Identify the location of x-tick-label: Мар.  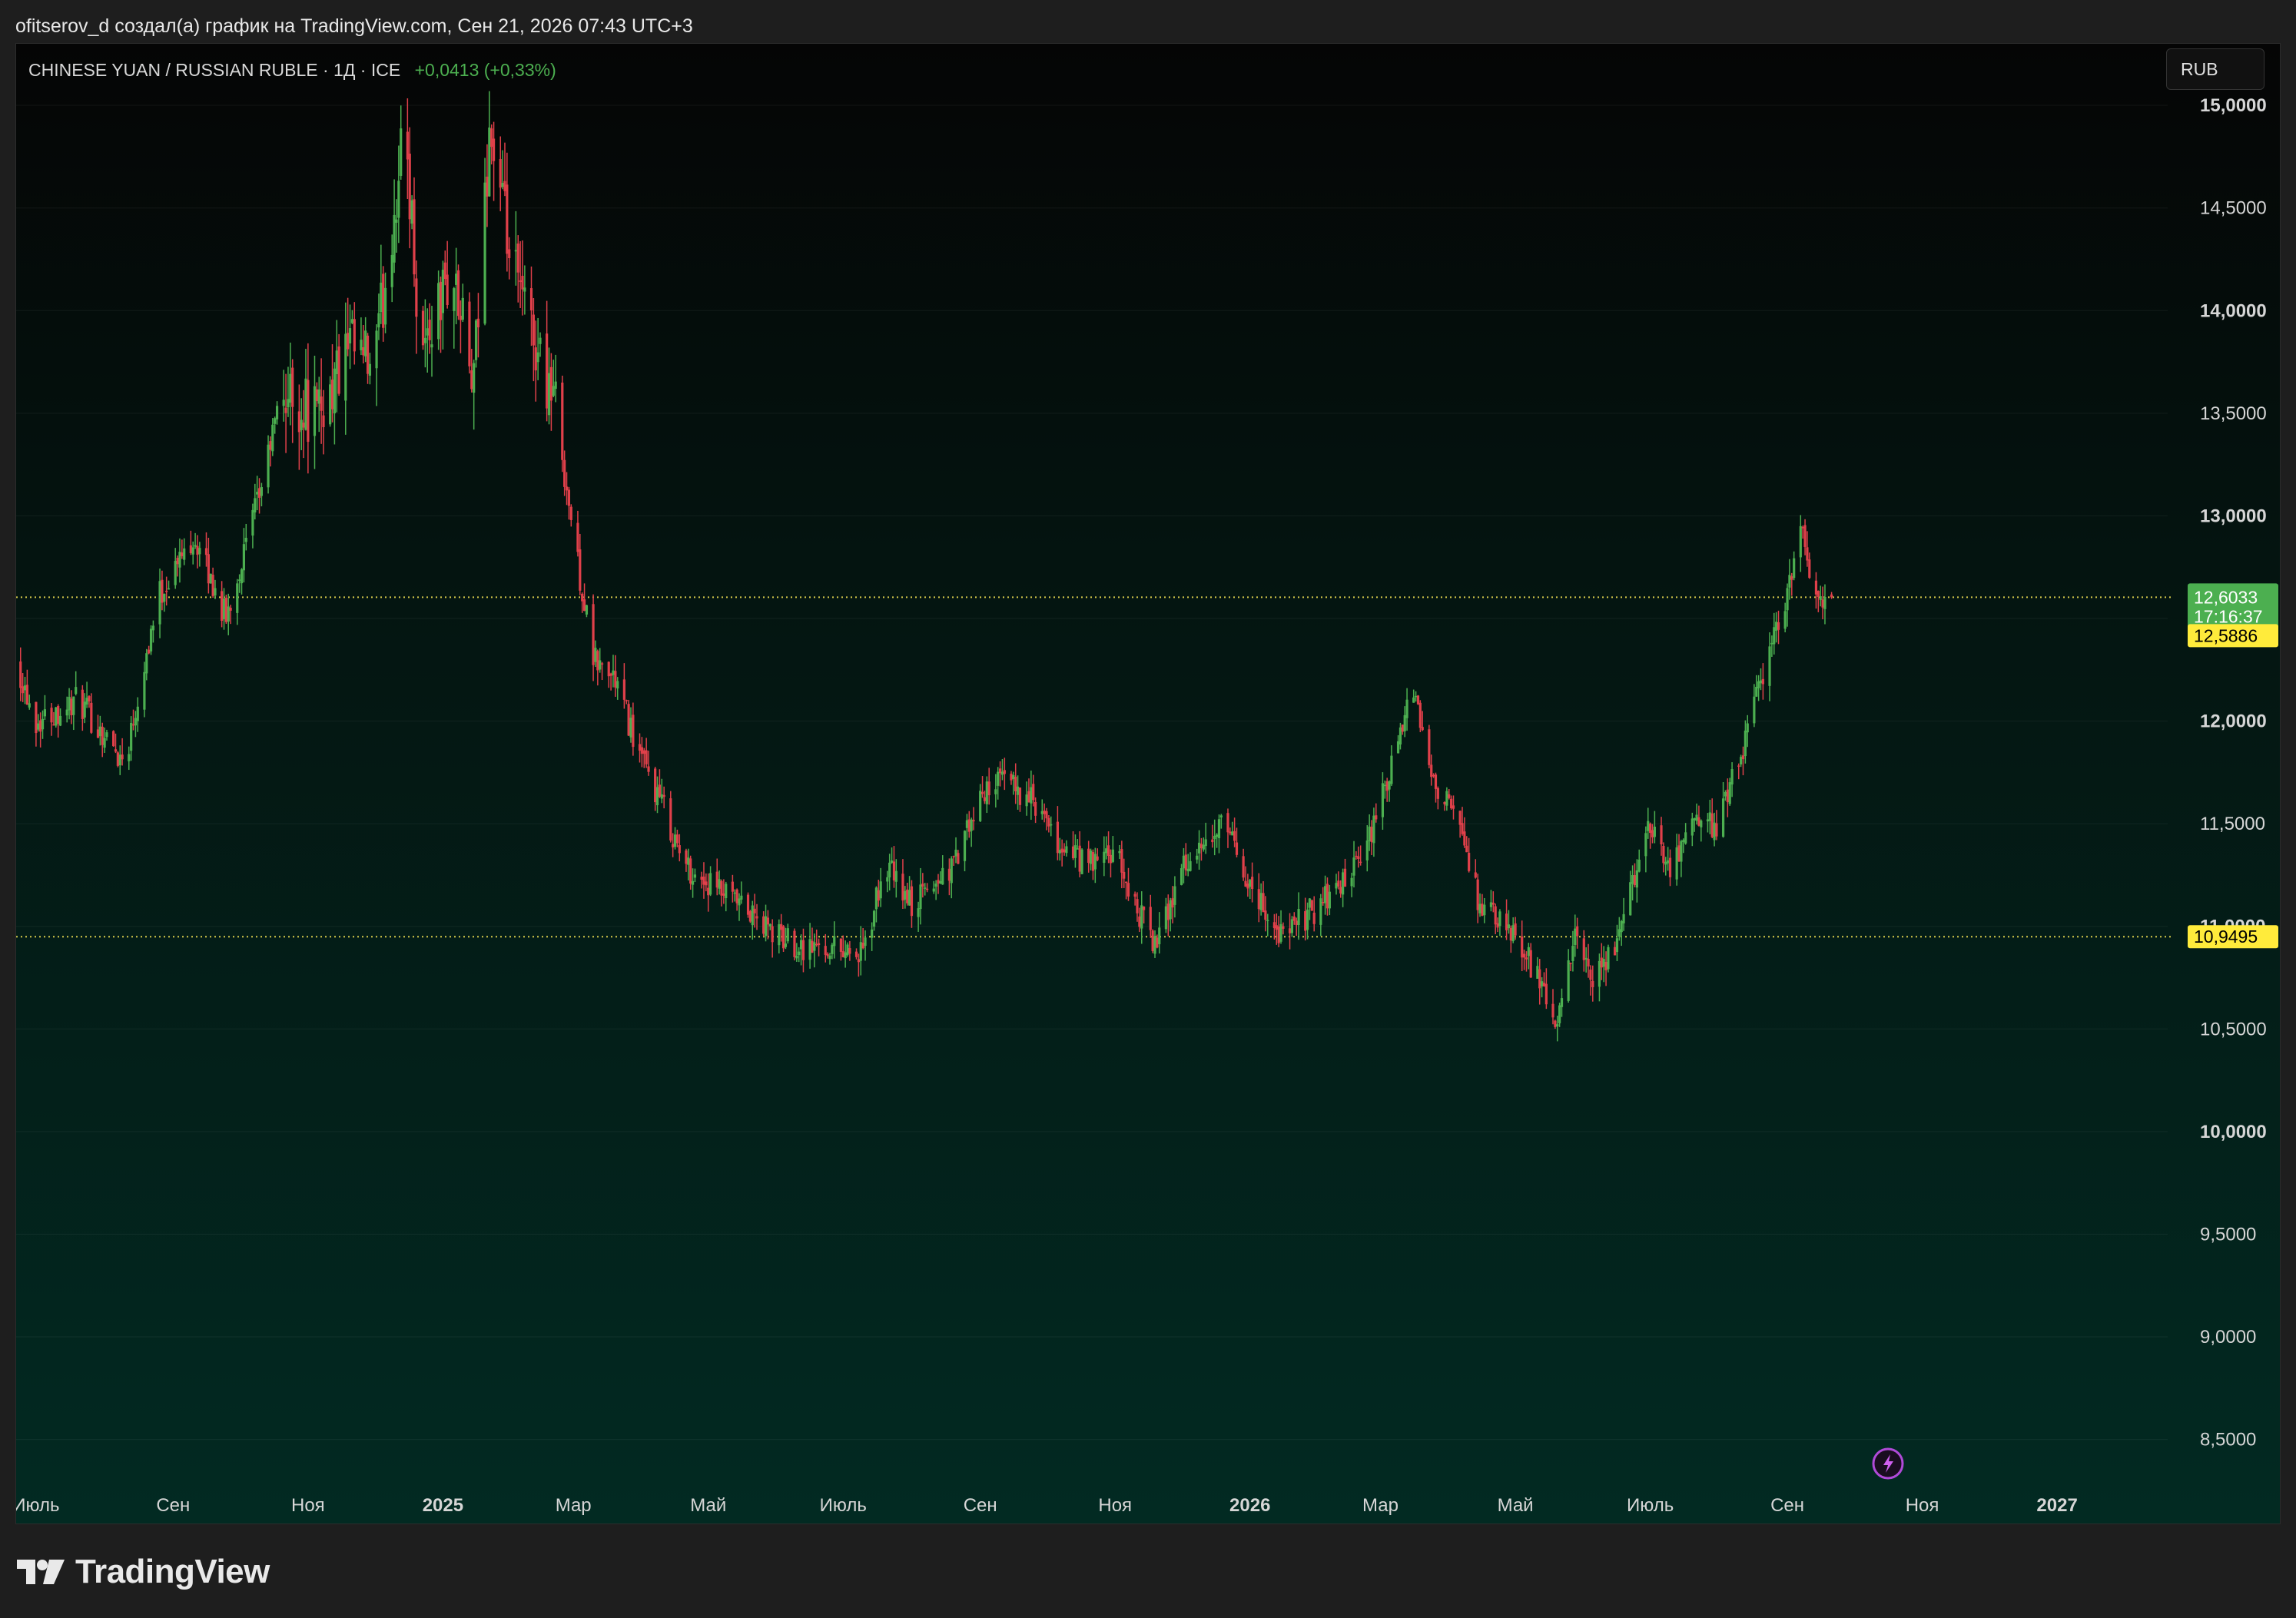
(574, 1505).